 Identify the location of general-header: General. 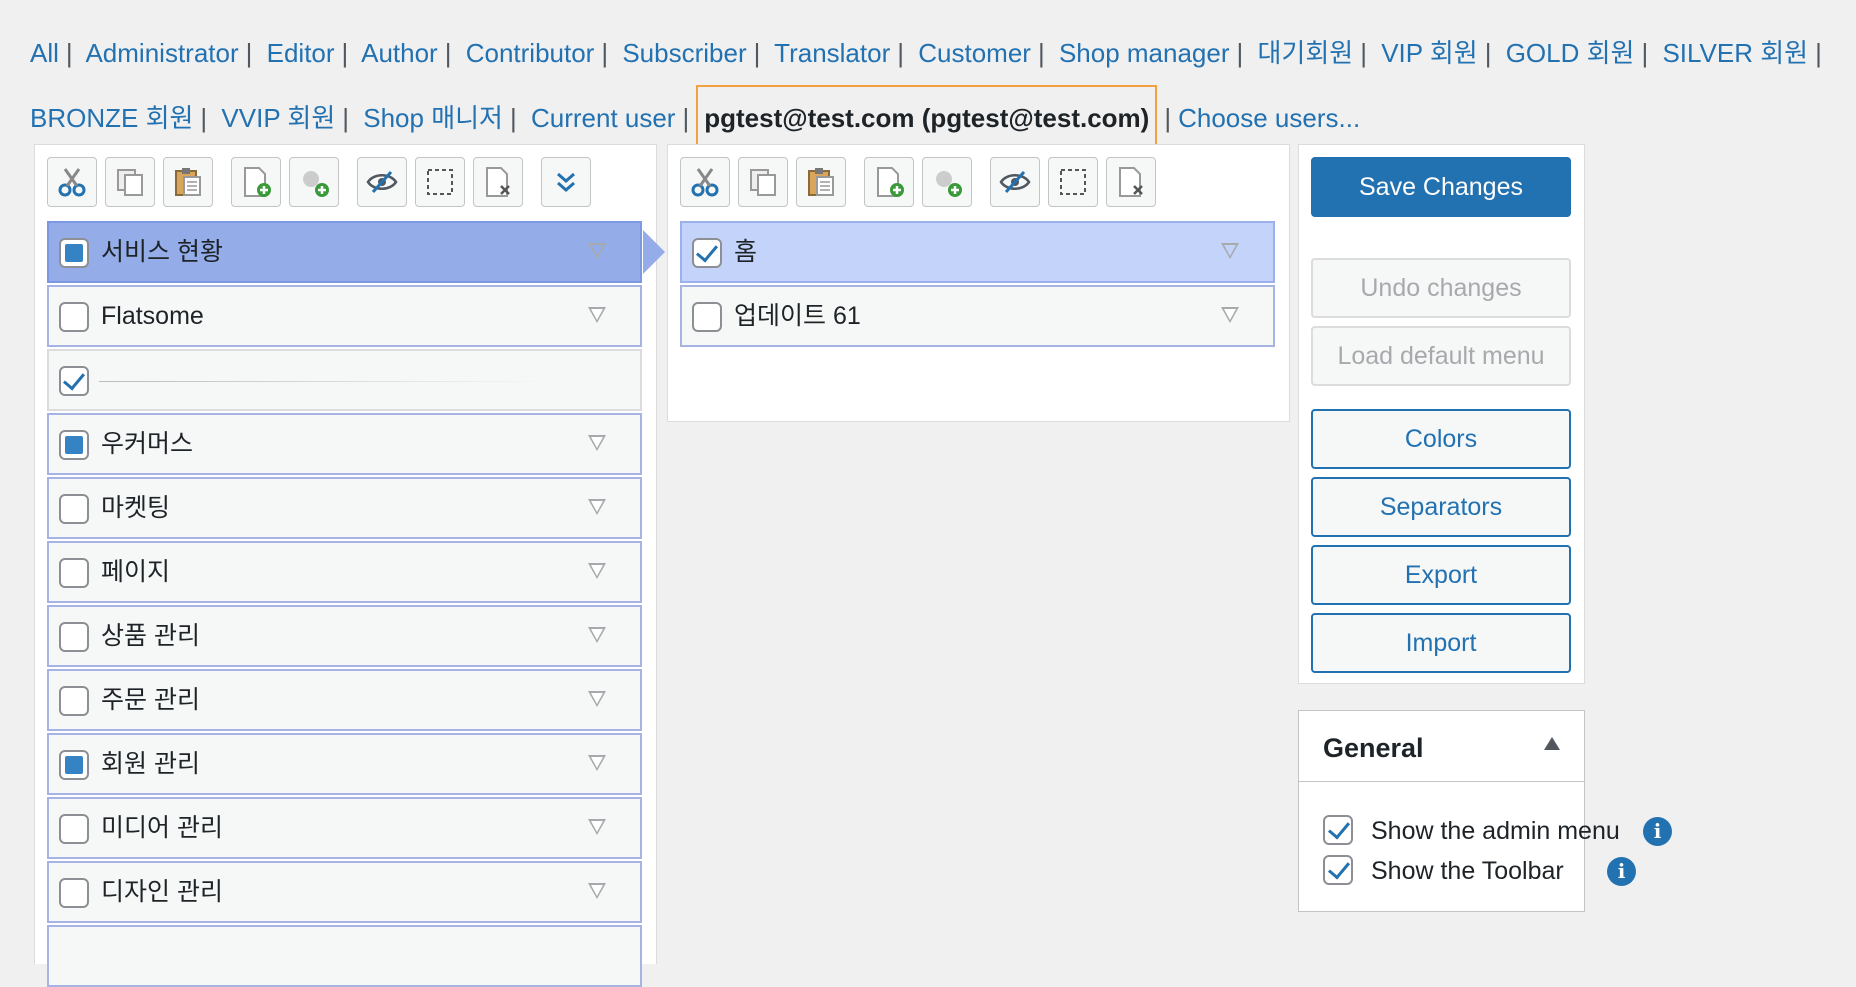
(1441, 746).